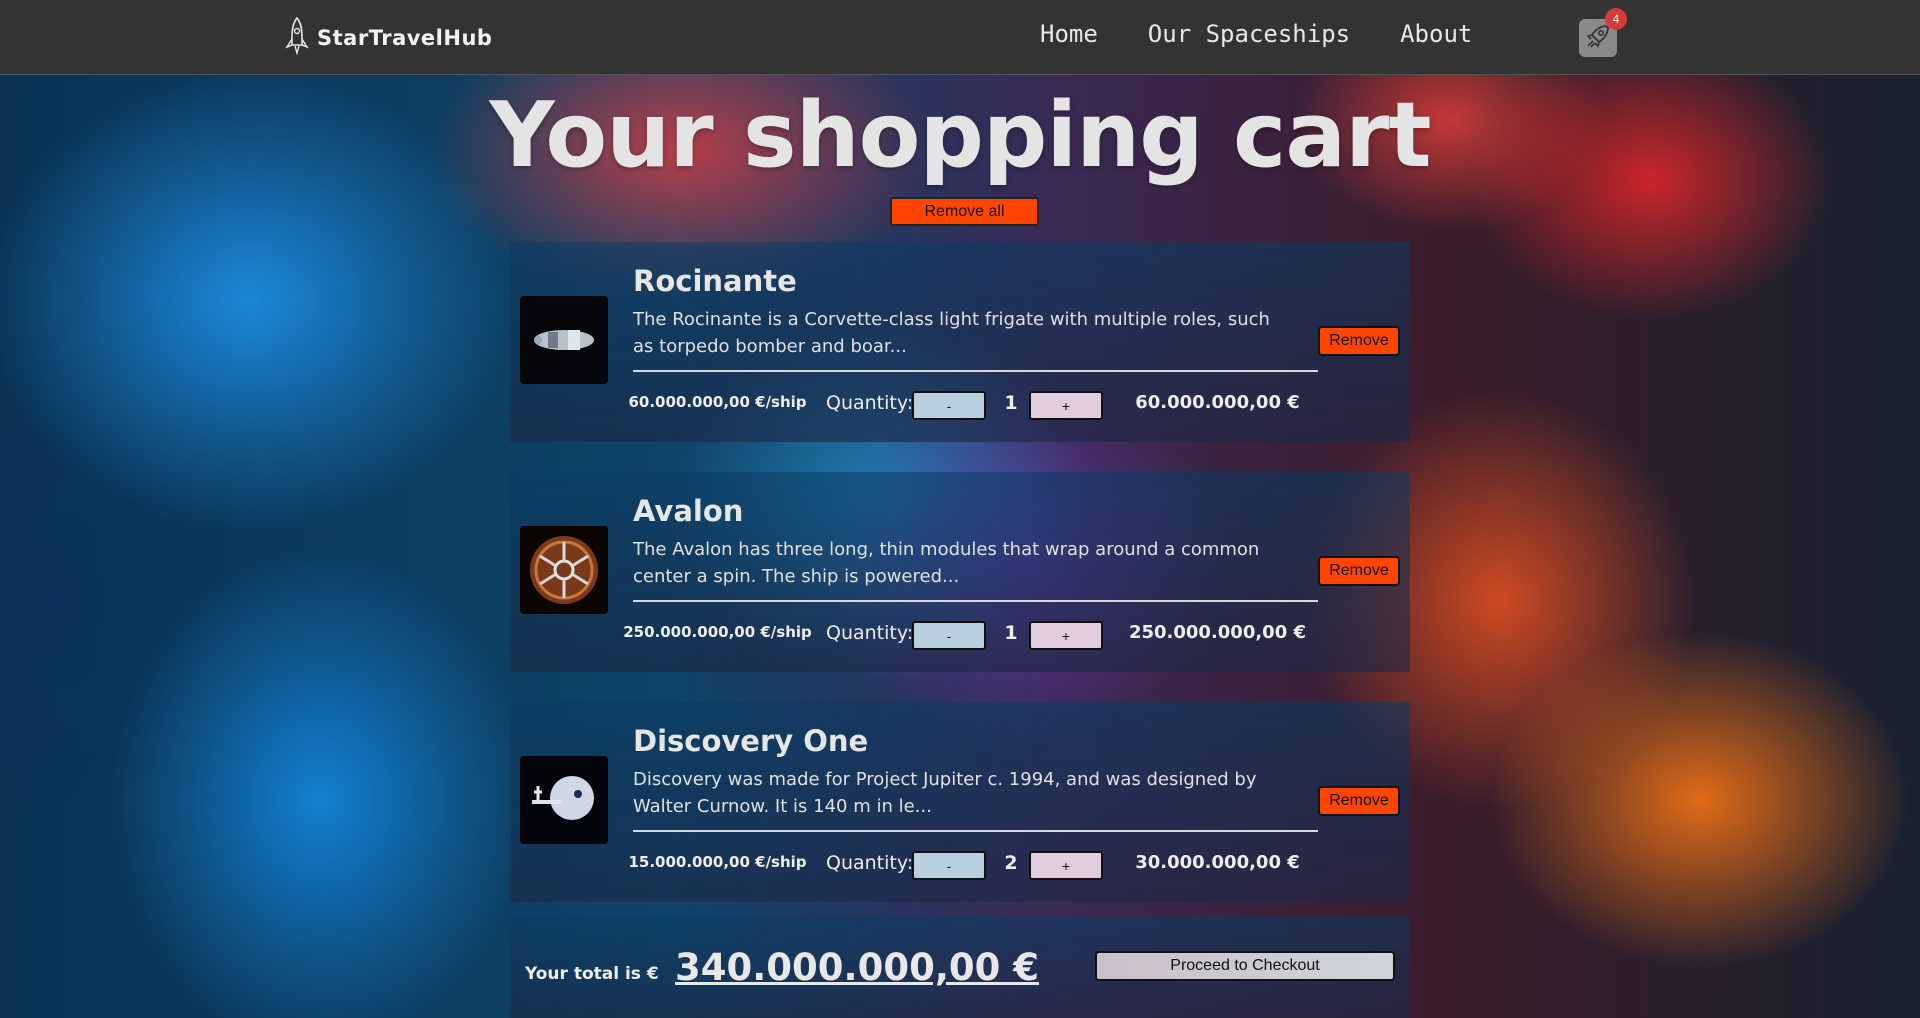 The width and height of the screenshot is (1920, 1018). I want to click on item-name: Discovery One, so click(750, 741).